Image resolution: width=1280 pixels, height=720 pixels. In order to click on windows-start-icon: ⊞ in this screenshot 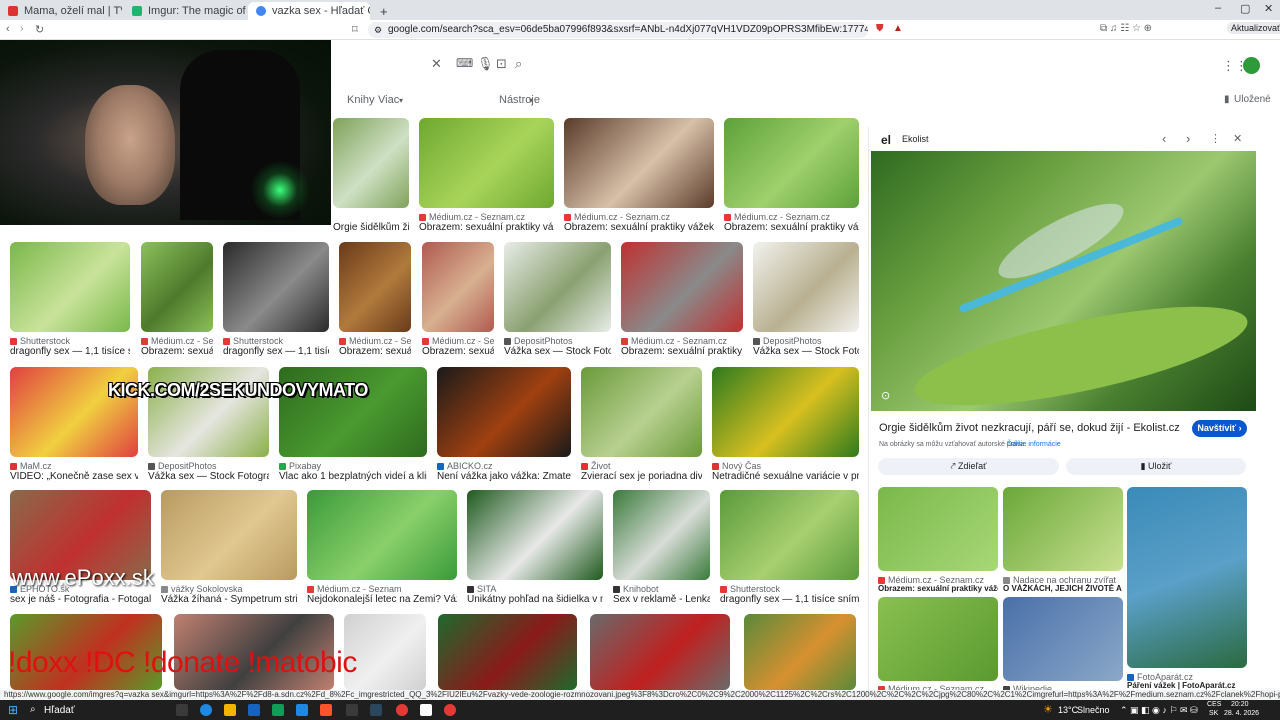, I will do `click(13, 710)`.